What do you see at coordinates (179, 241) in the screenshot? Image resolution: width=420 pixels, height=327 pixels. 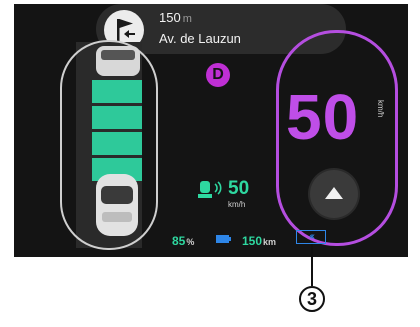 I see `battery-level-value: 85` at bounding box center [179, 241].